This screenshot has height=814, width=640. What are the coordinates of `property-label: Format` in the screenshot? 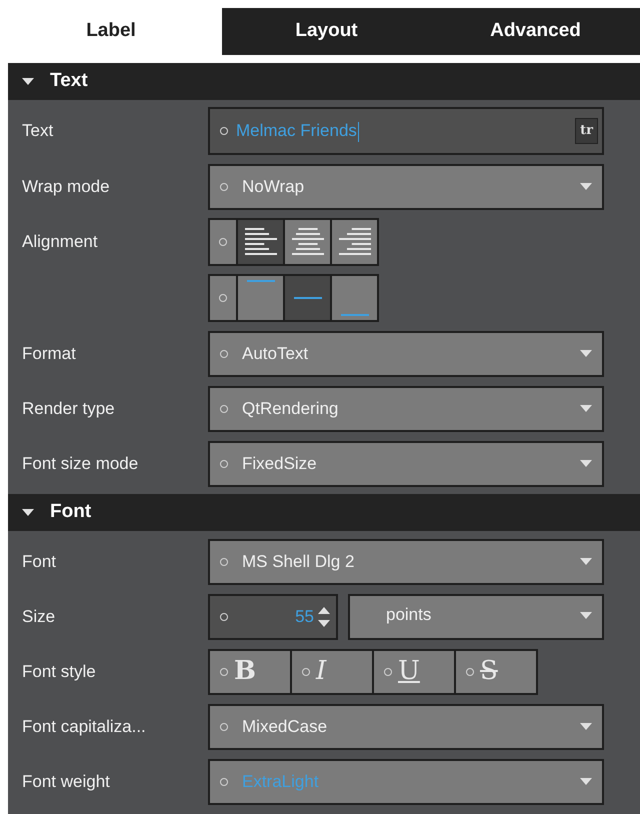 It's located at (49, 353).